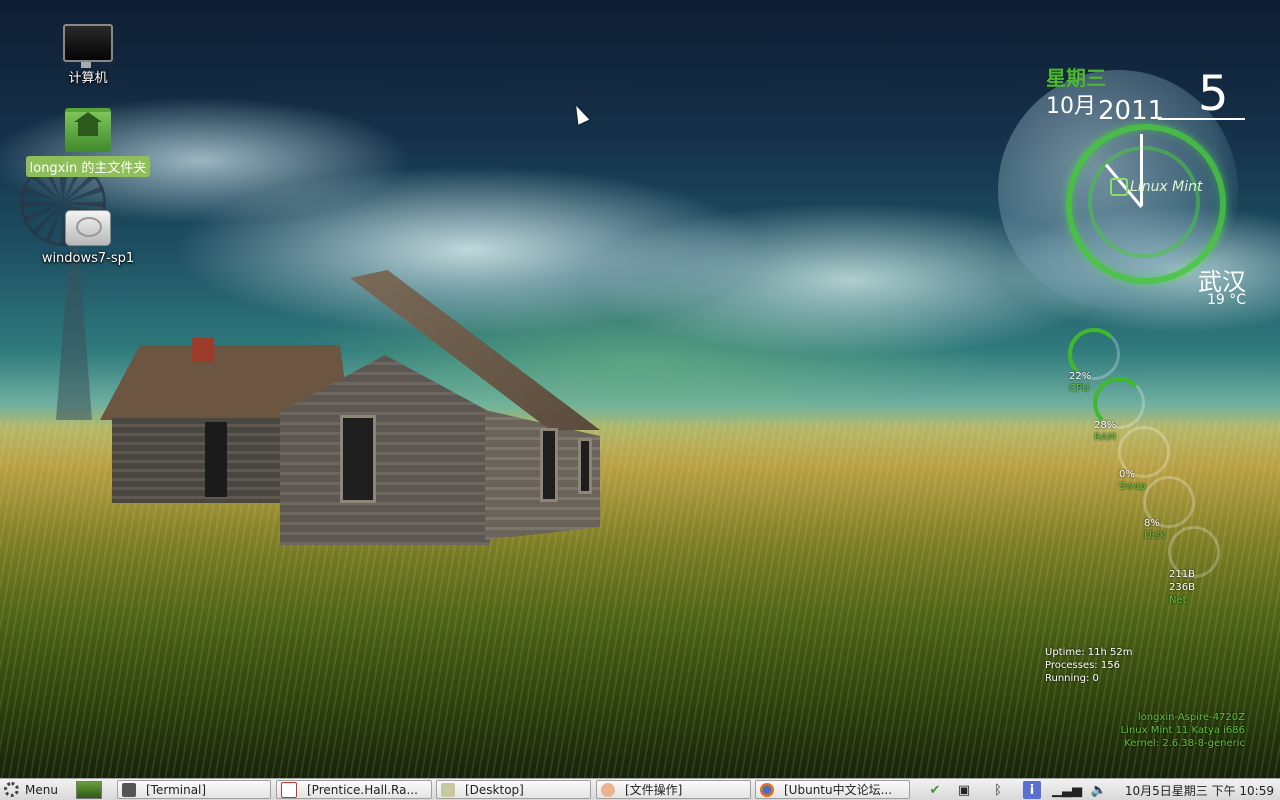 This screenshot has height=800, width=1280. What do you see at coordinates (998, 790) in the screenshot?
I see `bluetooth-icon: ᛒ` at bounding box center [998, 790].